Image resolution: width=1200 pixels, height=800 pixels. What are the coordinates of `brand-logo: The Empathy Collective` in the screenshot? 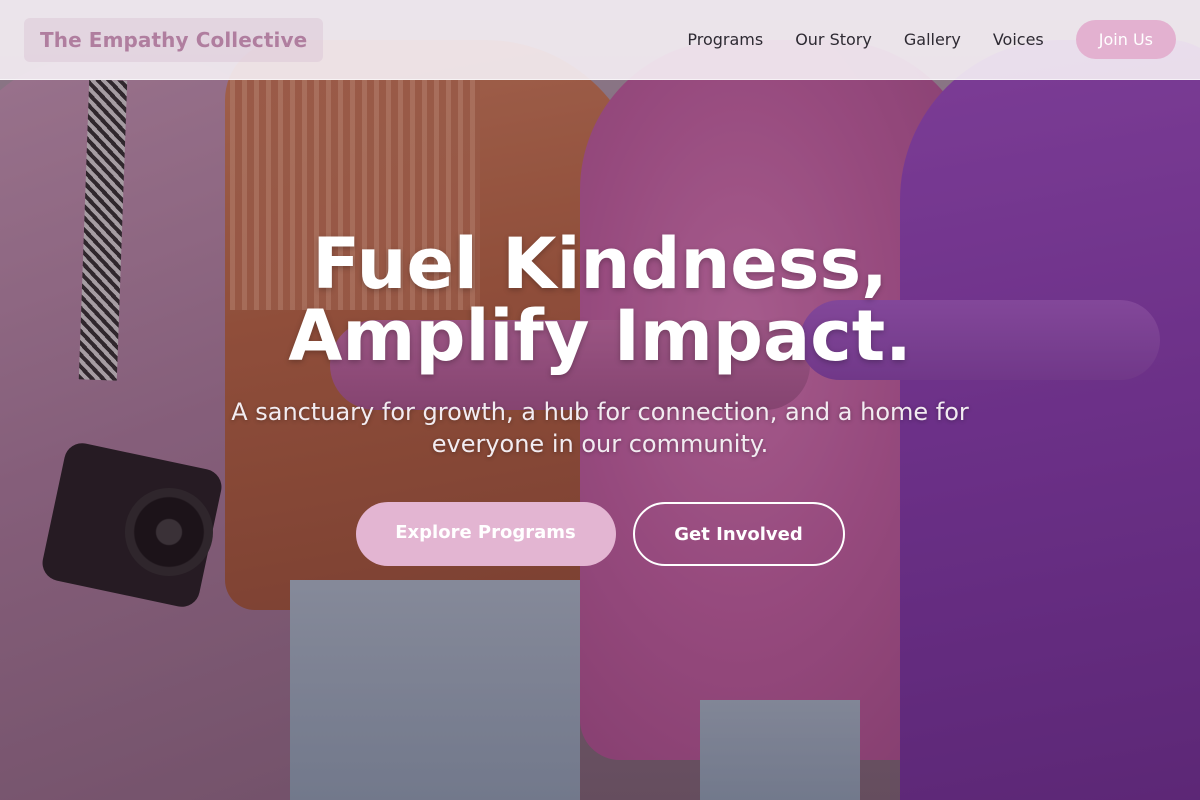 It's located at (174, 39).